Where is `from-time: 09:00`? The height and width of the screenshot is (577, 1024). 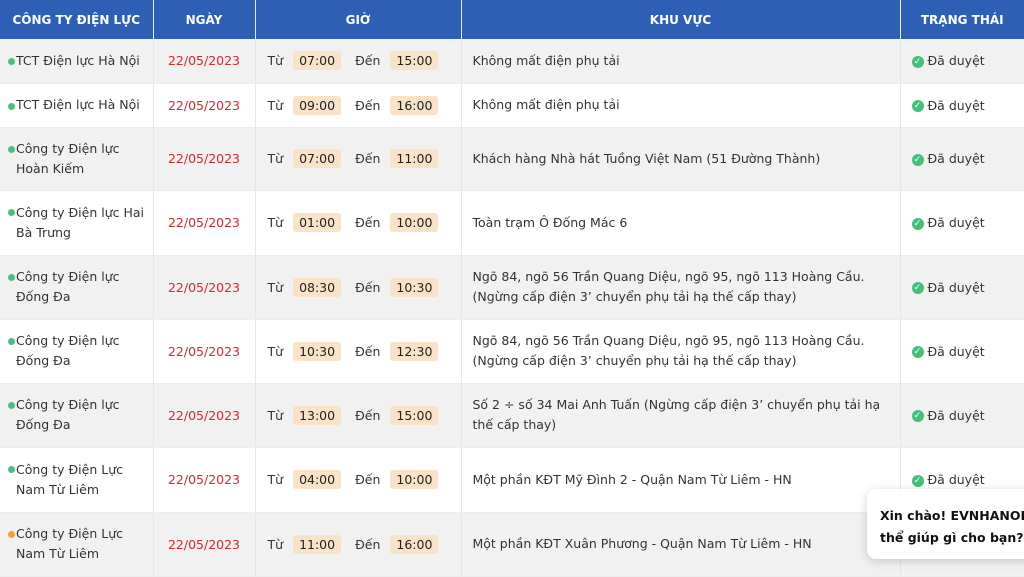 from-time: 09:00 is located at coordinates (317, 105).